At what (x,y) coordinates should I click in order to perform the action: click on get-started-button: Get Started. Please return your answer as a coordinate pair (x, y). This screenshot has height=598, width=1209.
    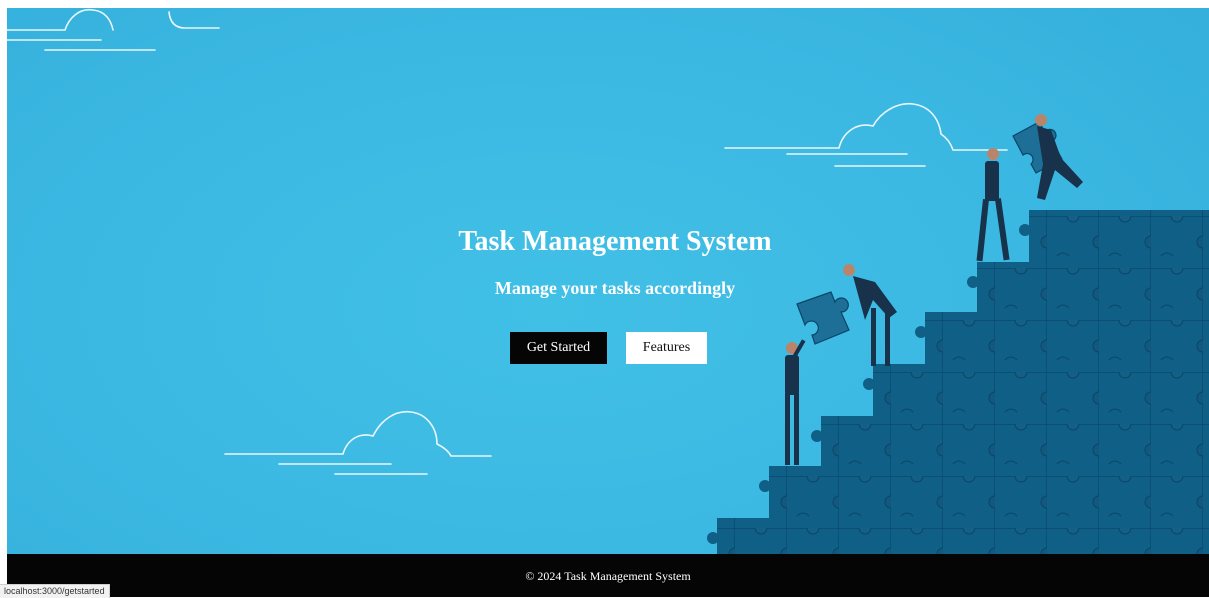
    Looking at the image, I should click on (558, 348).